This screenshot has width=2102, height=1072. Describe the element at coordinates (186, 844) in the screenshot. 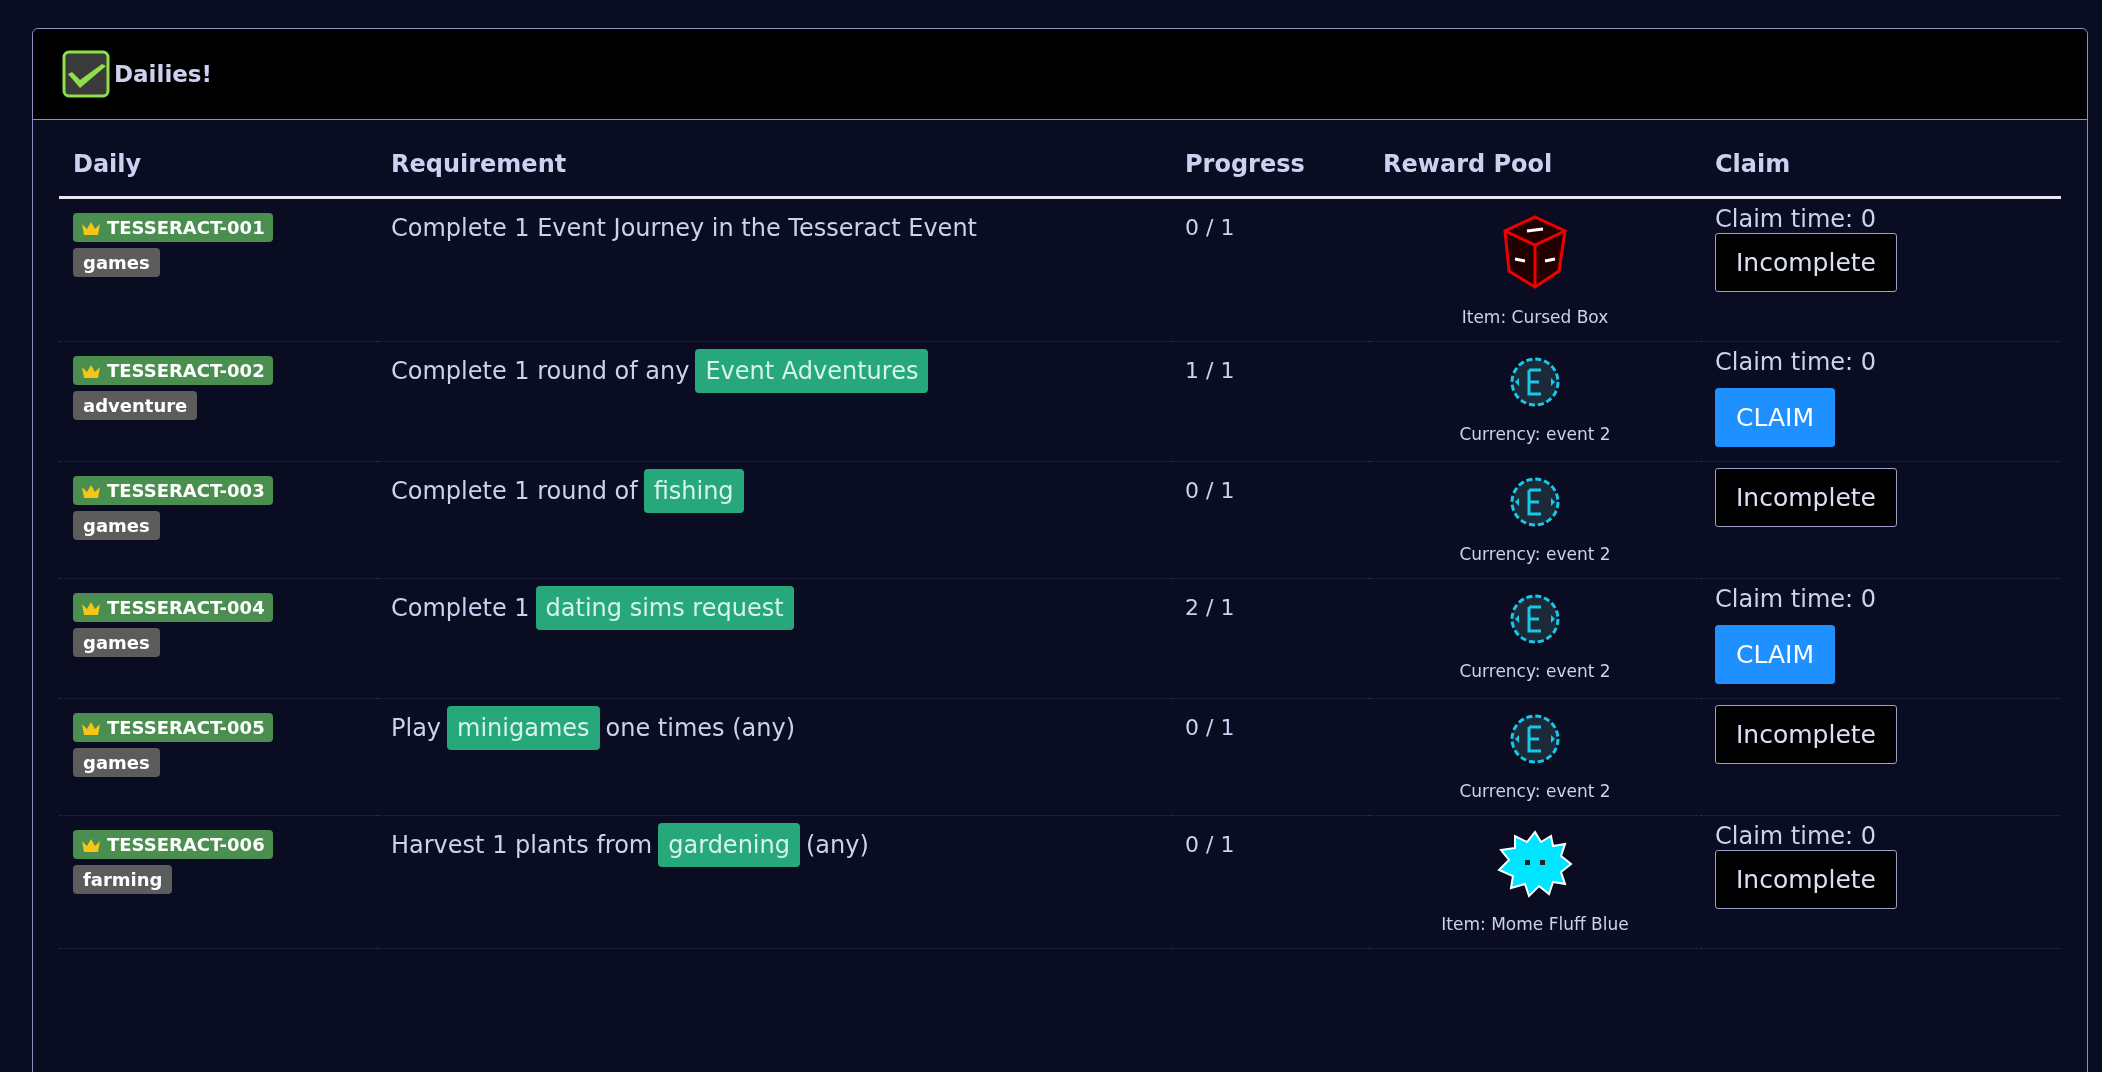

I see `daily-code: TESSERACT-006` at that location.